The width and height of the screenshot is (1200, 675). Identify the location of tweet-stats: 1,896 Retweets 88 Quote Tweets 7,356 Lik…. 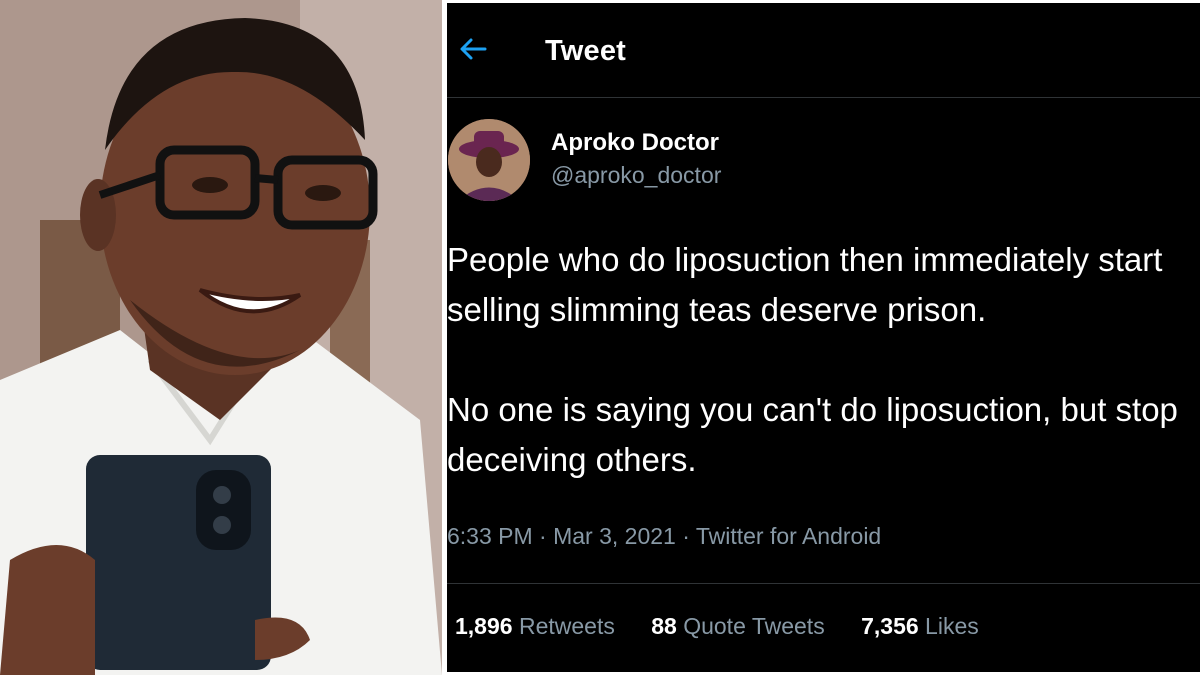
(732, 626).